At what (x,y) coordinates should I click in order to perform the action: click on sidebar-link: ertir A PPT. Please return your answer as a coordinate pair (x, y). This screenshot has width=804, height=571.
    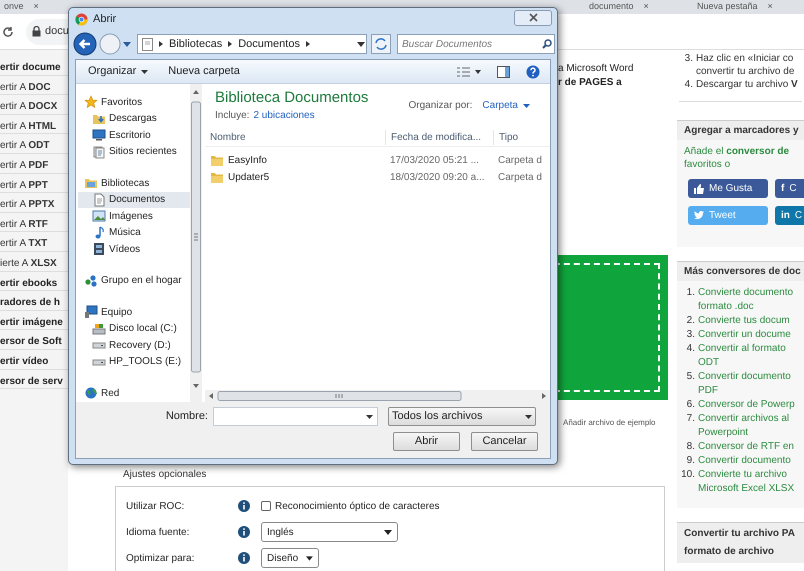
    Looking at the image, I should click on (24, 185).